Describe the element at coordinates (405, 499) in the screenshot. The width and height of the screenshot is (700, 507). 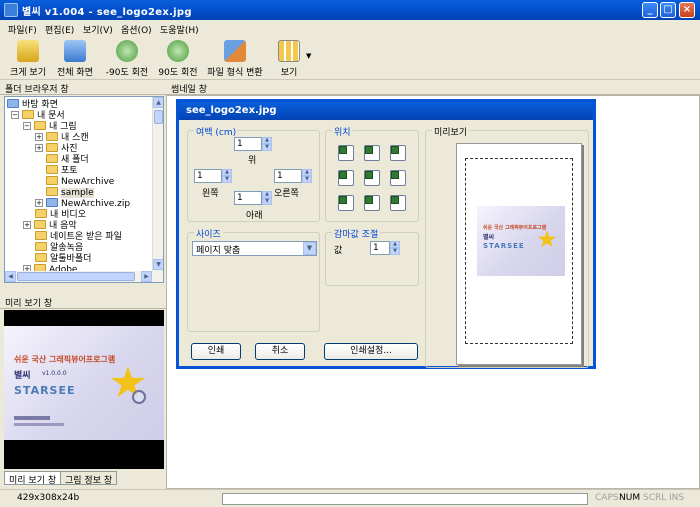
I see `progress-bar` at that location.